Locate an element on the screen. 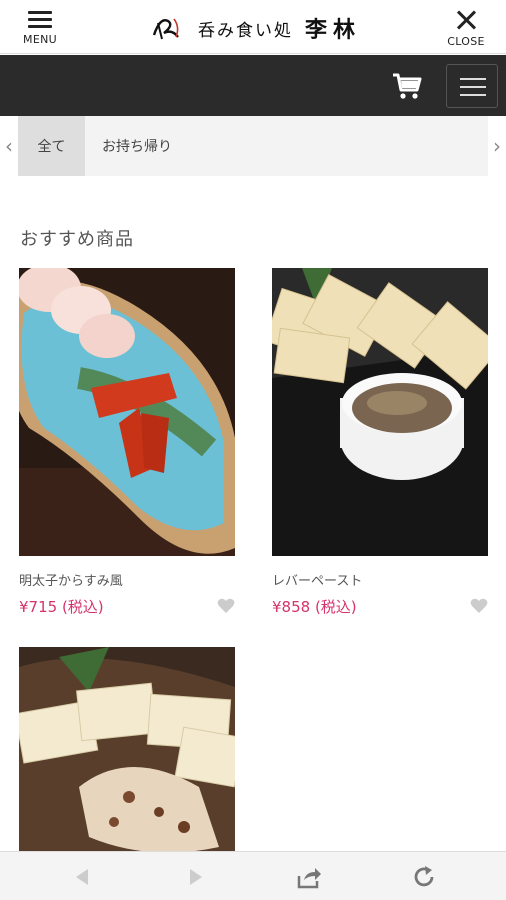 This screenshot has width=506, height=900. chevron-left-icon: ‹ is located at coordinates (9, 146).